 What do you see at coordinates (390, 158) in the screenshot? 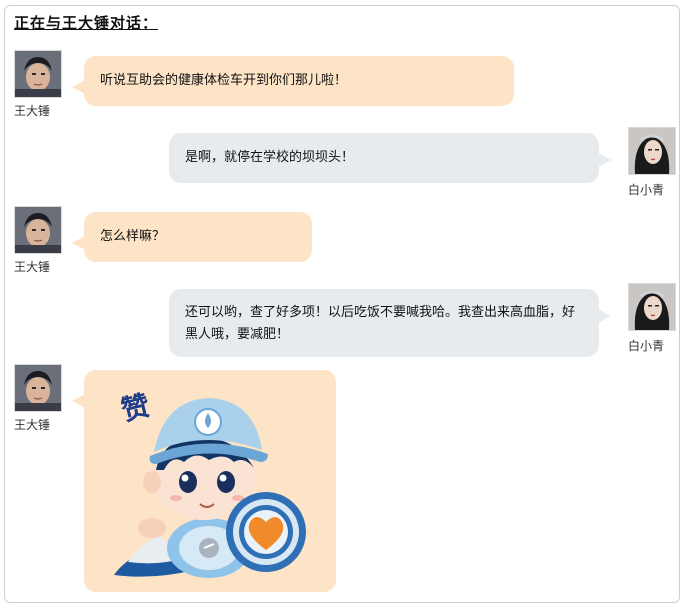
I see `message-bubble: 是啊，就停在学校的坝坝头！` at bounding box center [390, 158].